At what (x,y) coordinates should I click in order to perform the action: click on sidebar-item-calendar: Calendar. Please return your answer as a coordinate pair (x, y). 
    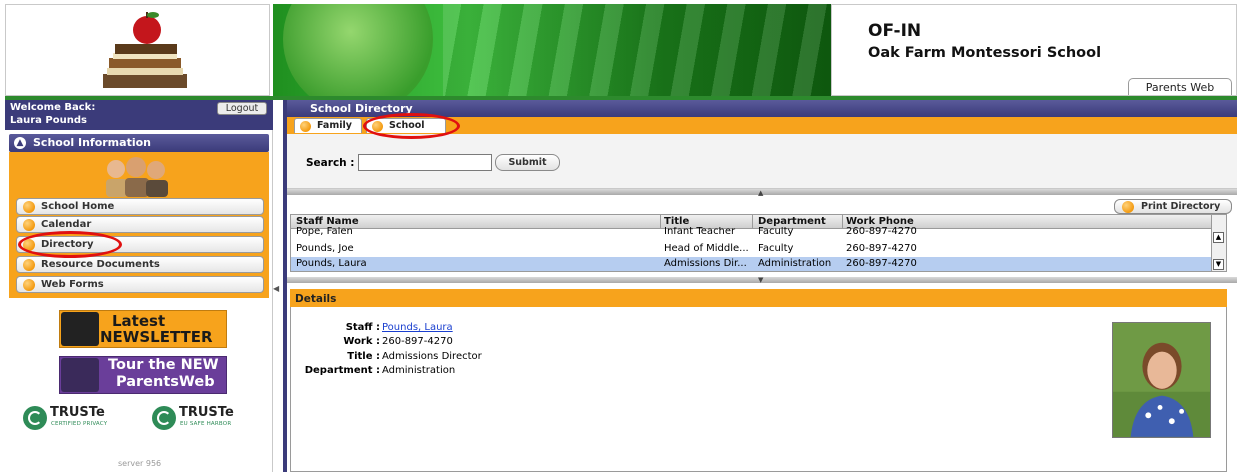
    Looking at the image, I should click on (140, 224).